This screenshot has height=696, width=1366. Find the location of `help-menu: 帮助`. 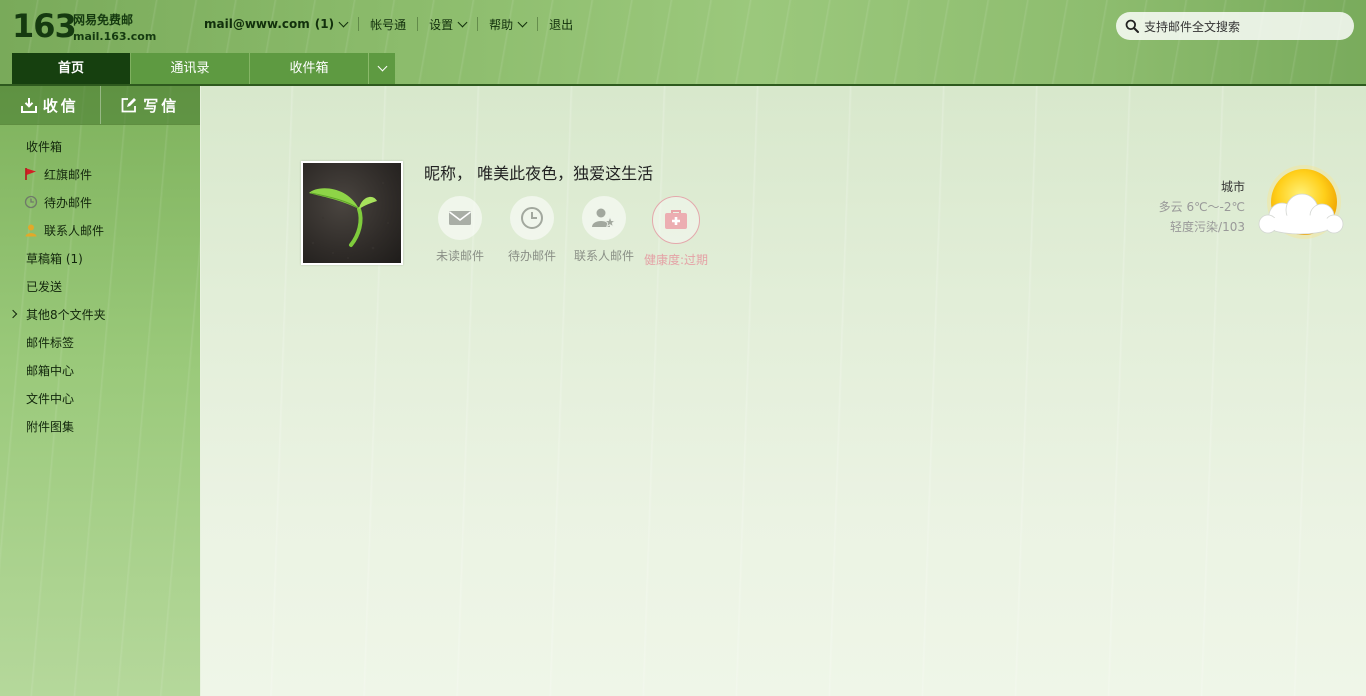

help-menu: 帮助 is located at coordinates (507, 24).